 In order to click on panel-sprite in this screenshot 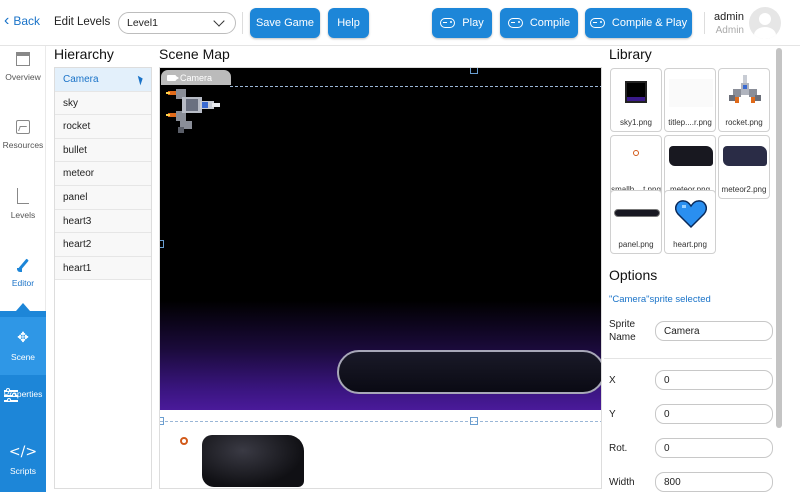, I will do `click(469, 372)`.